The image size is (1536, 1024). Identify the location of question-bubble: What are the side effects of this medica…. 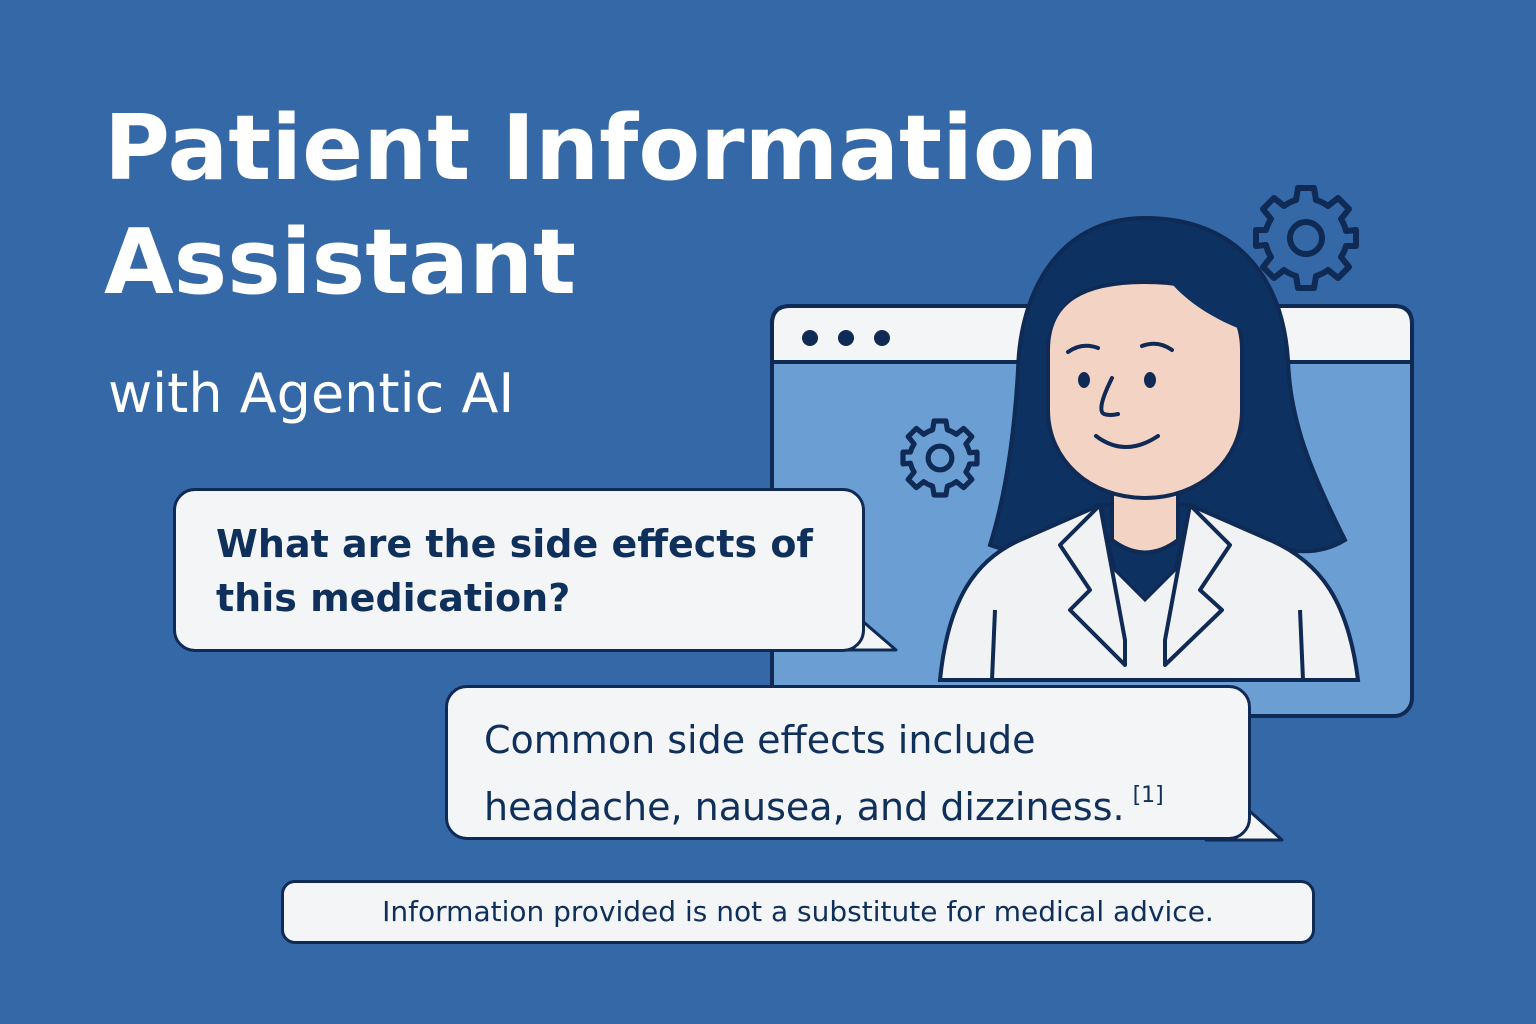
(519, 570).